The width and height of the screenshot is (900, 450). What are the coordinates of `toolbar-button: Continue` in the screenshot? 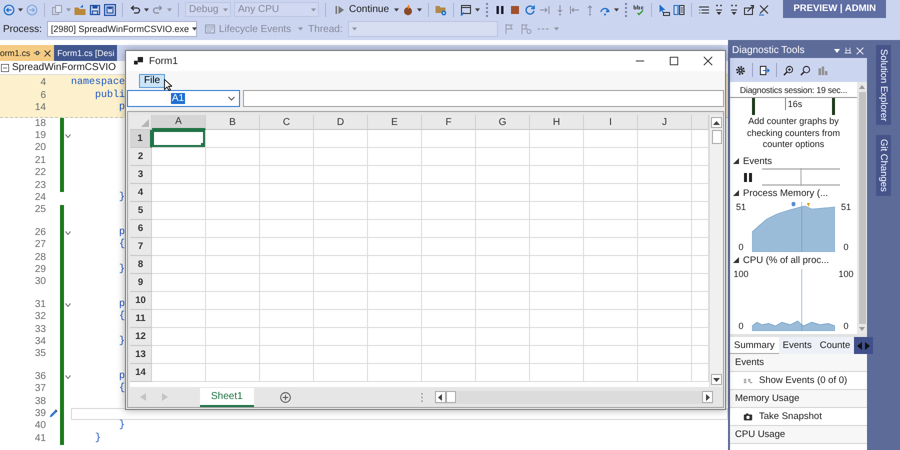 It's located at (362, 10).